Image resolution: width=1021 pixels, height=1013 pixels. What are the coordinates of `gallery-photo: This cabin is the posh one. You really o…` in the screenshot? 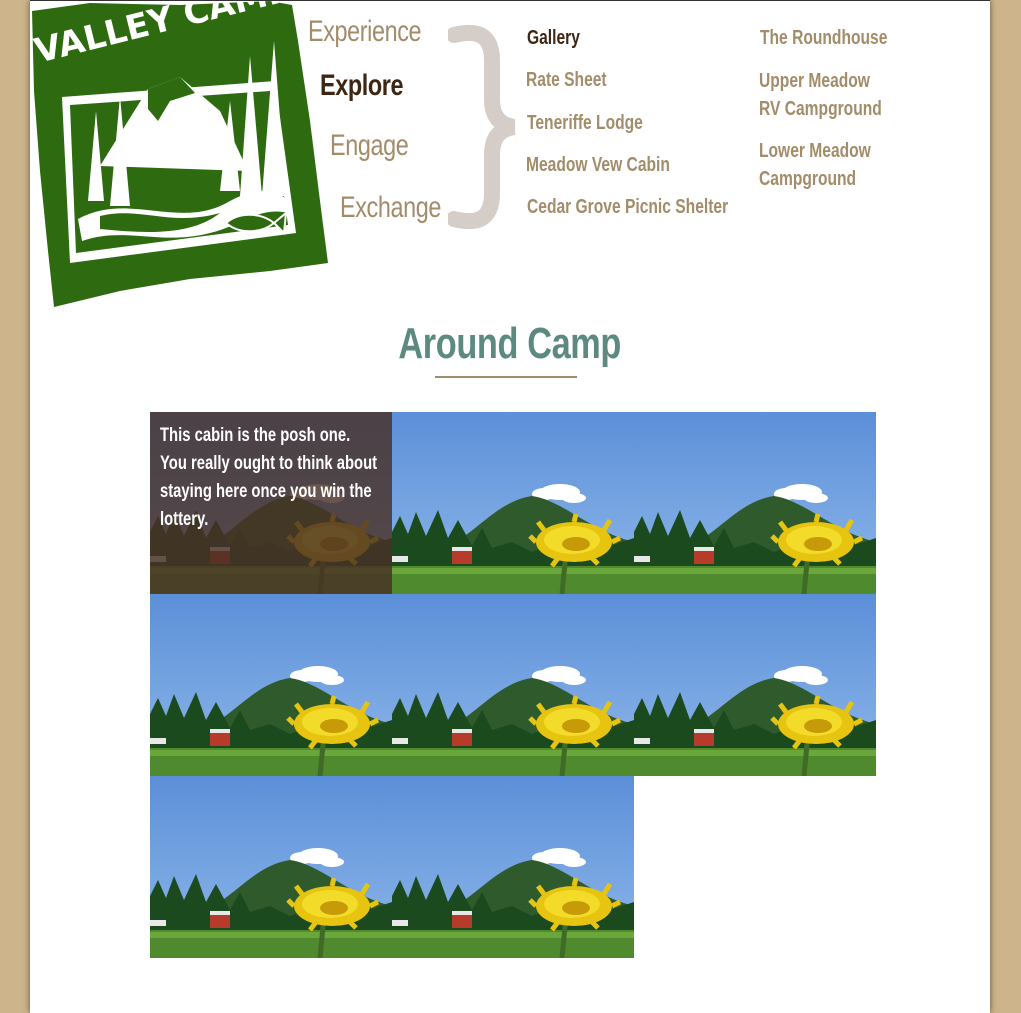 It's located at (271, 503).